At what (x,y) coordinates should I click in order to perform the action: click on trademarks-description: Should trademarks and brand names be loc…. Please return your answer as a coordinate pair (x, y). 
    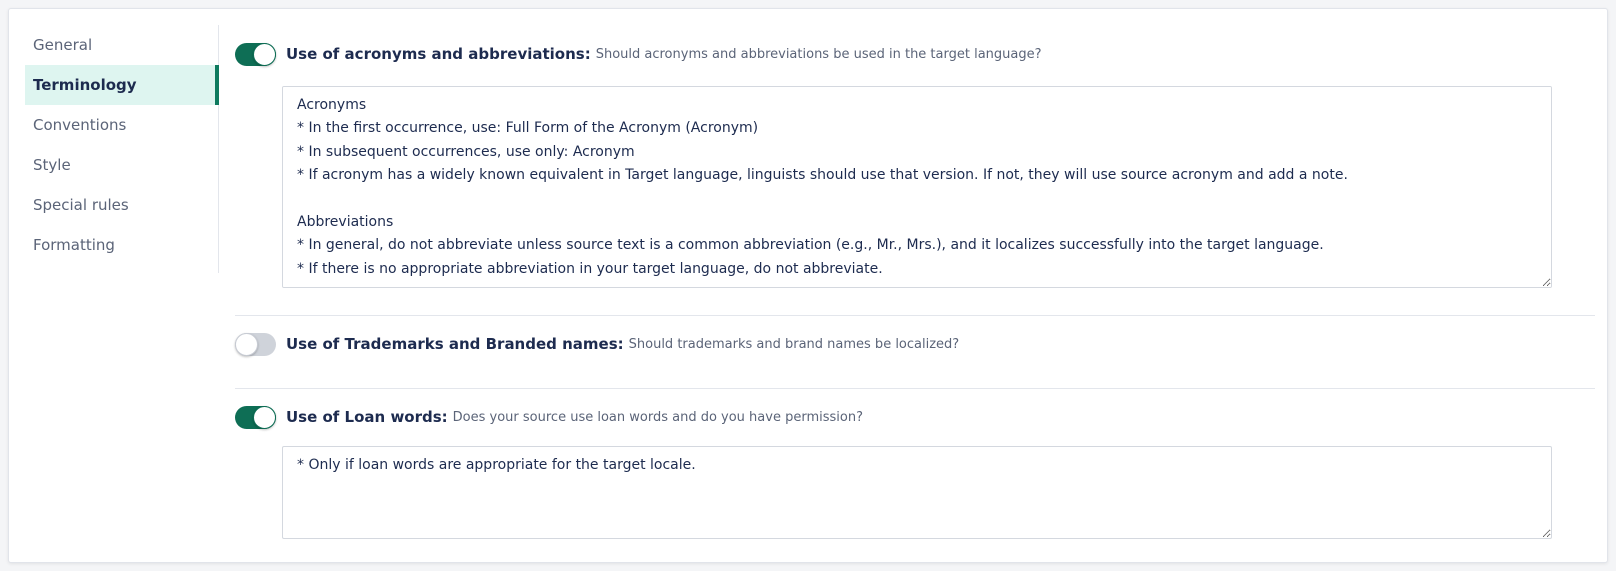
    Looking at the image, I should click on (794, 344).